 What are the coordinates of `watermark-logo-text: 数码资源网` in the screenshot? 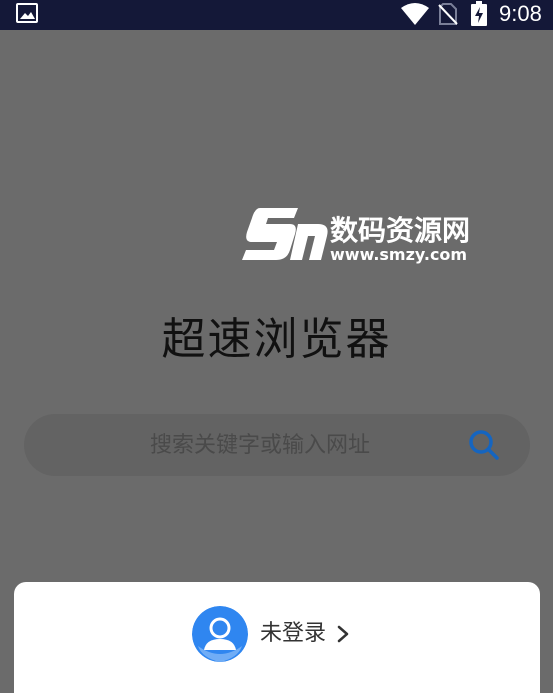 It's located at (400, 230).